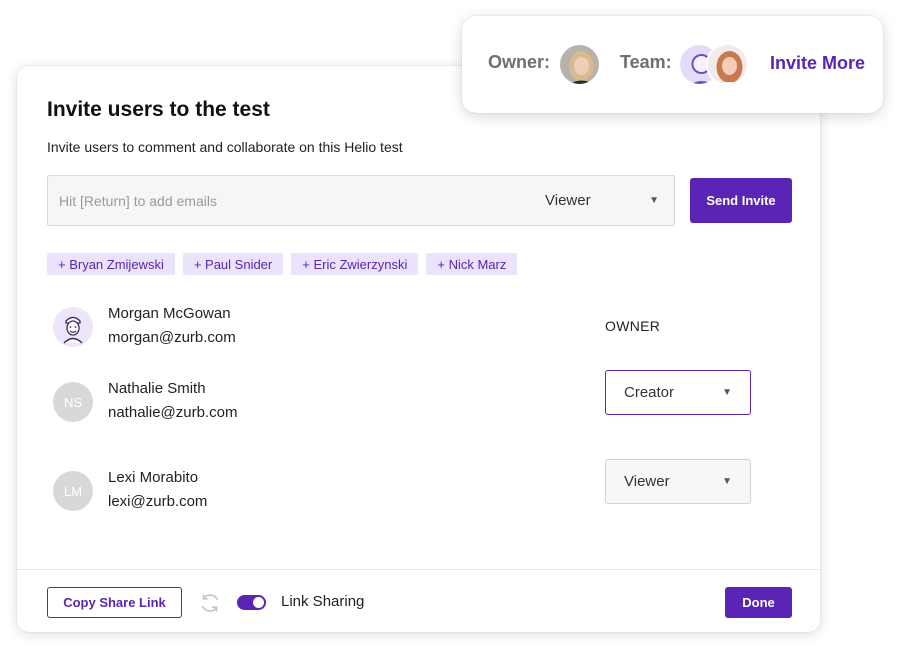  I want to click on done-button: Done, so click(758, 602).